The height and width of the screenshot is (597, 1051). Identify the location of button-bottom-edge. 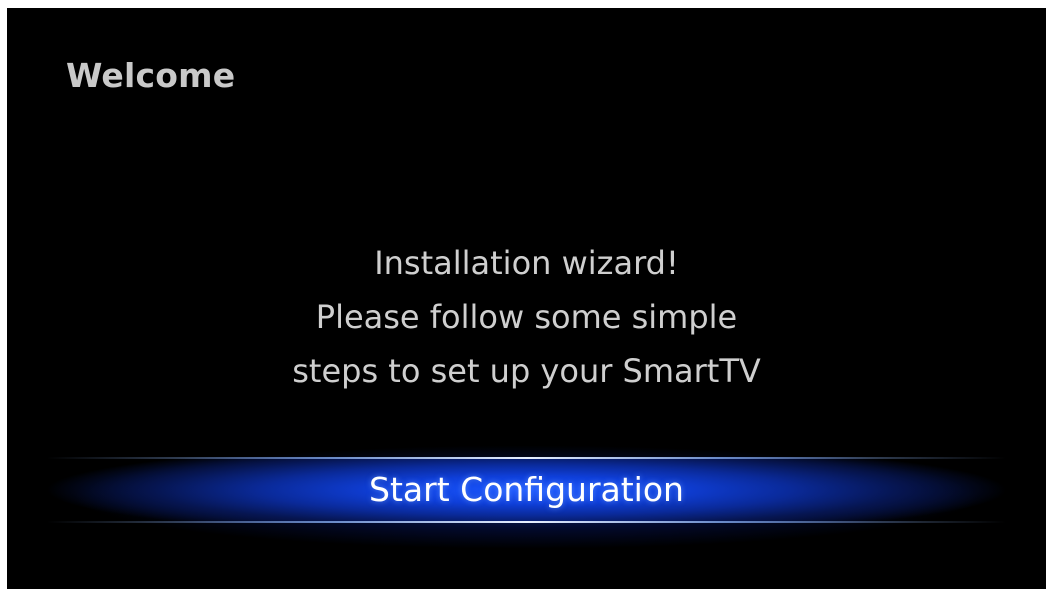
(526, 522).